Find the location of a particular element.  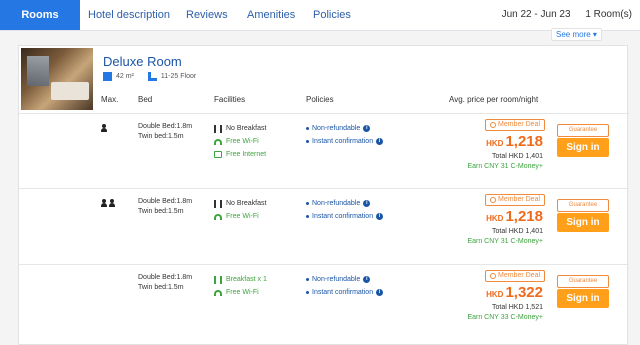

ethernet-icon is located at coordinates (218, 154).